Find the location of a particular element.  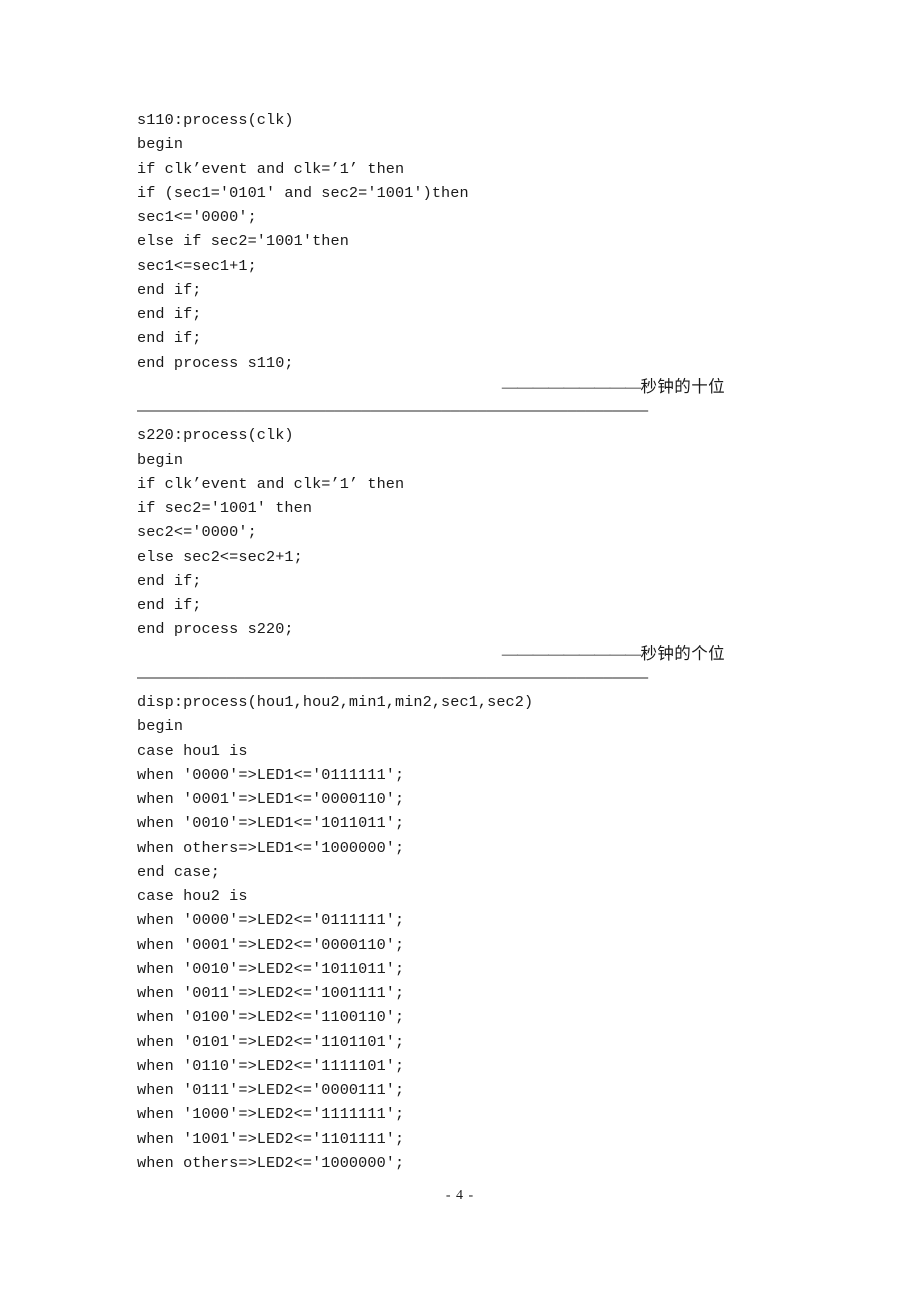

code-line: sec1<=′0000′; is located at coordinates (197, 217).